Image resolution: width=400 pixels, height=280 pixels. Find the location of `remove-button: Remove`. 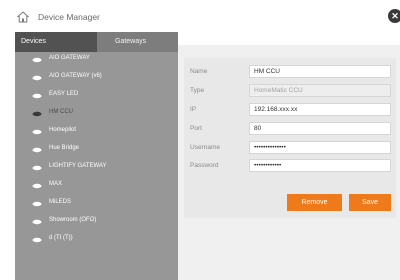

remove-button: Remove is located at coordinates (314, 202).